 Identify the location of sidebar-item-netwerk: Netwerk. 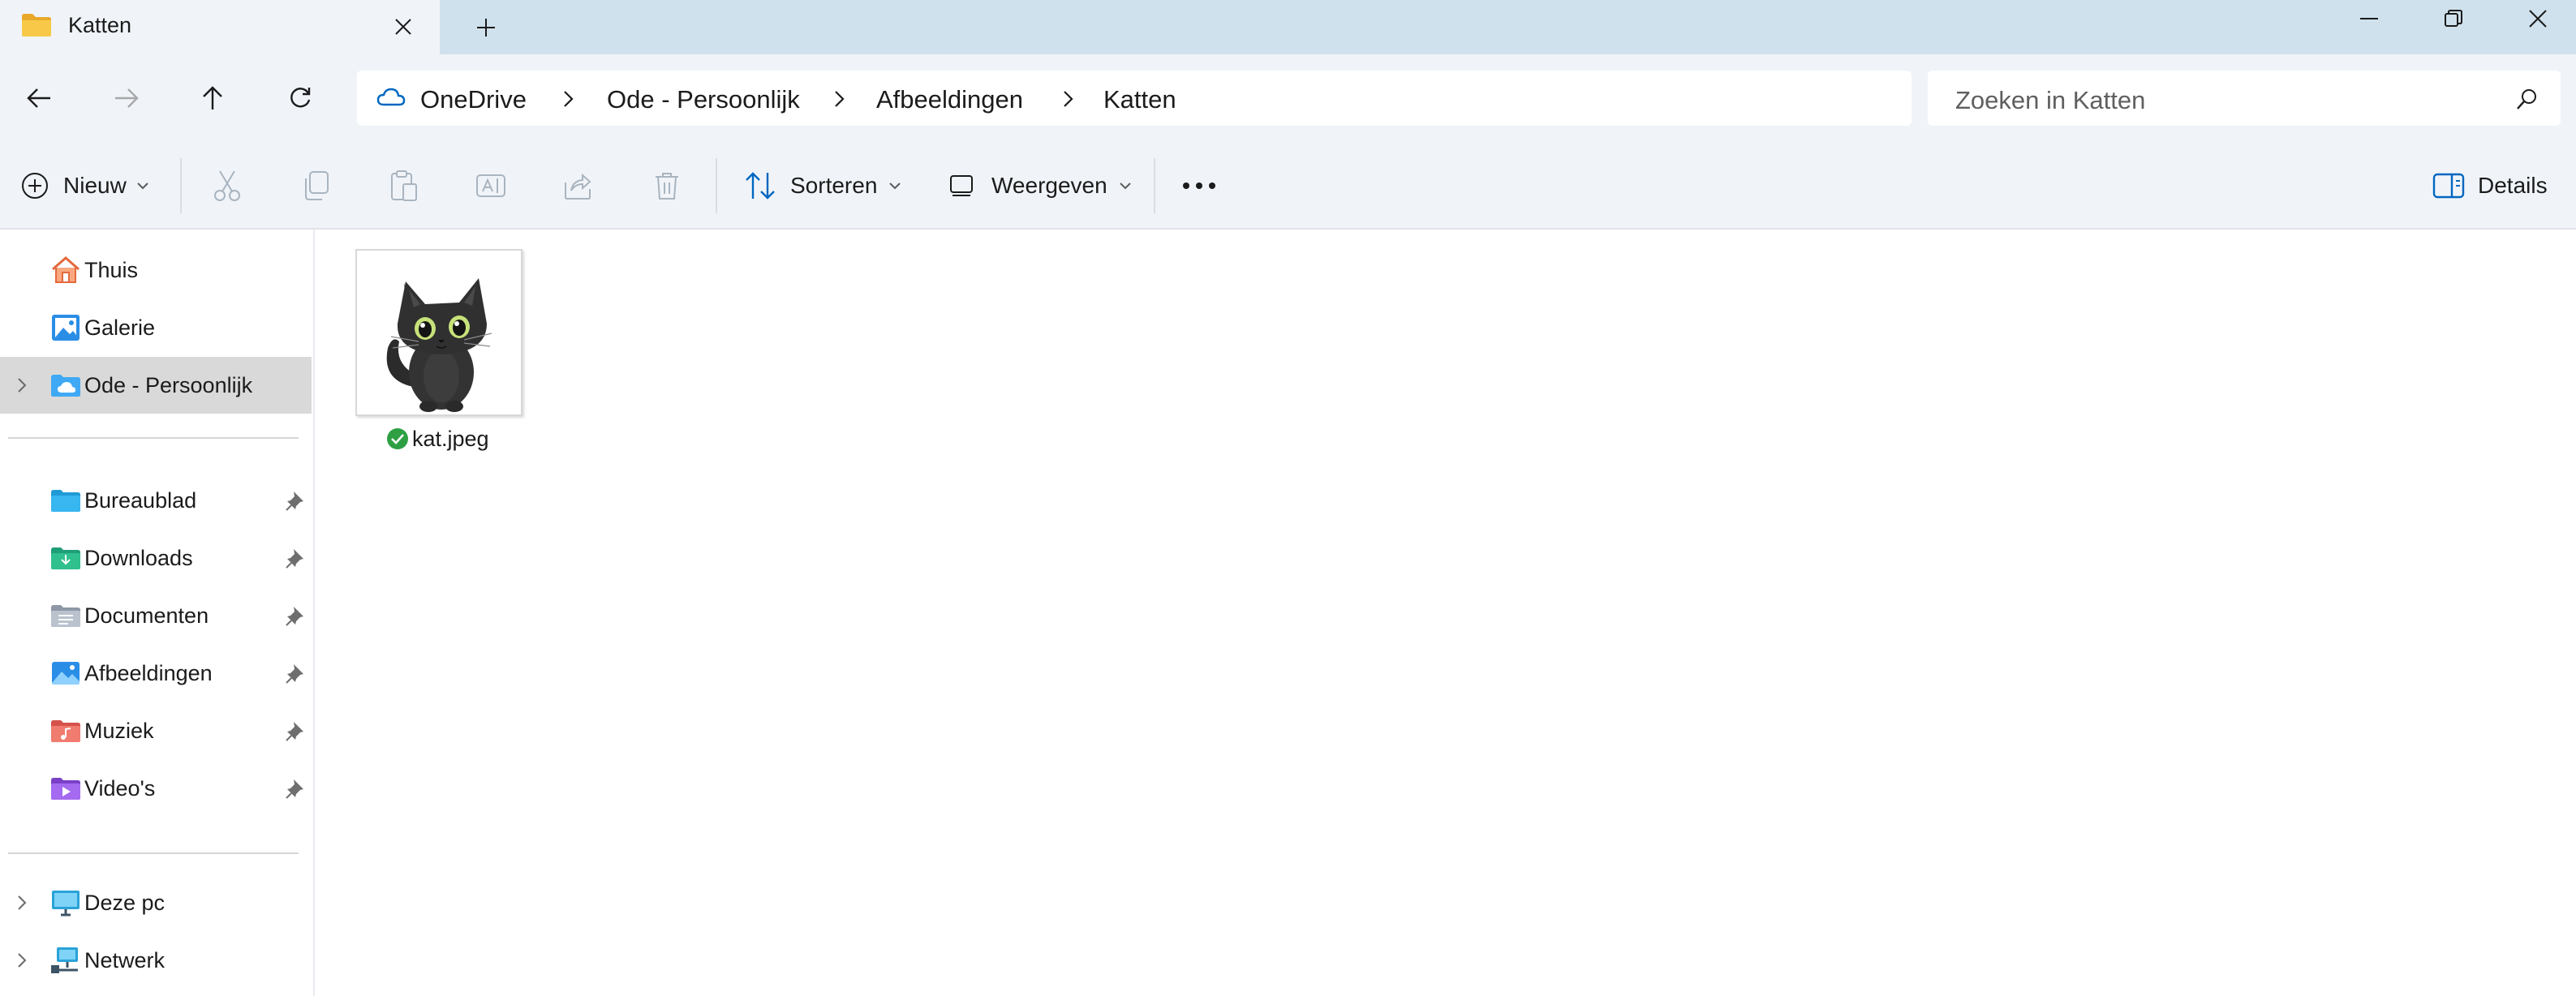
(156, 961).